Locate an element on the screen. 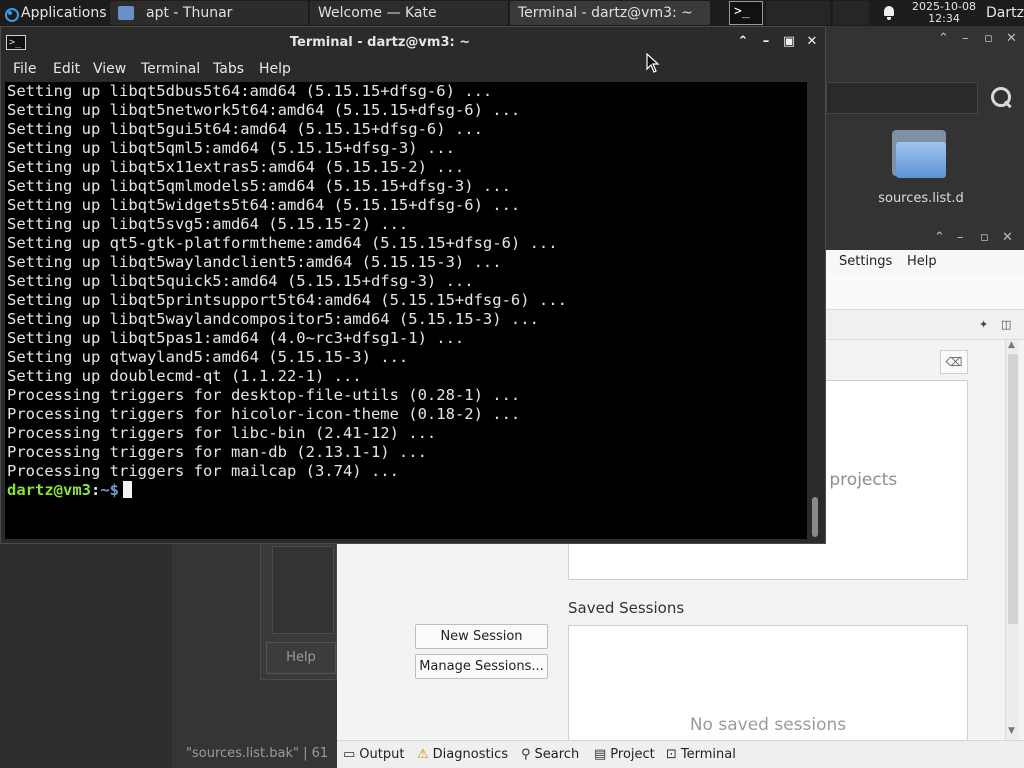  text-cursor is located at coordinates (128, 489).